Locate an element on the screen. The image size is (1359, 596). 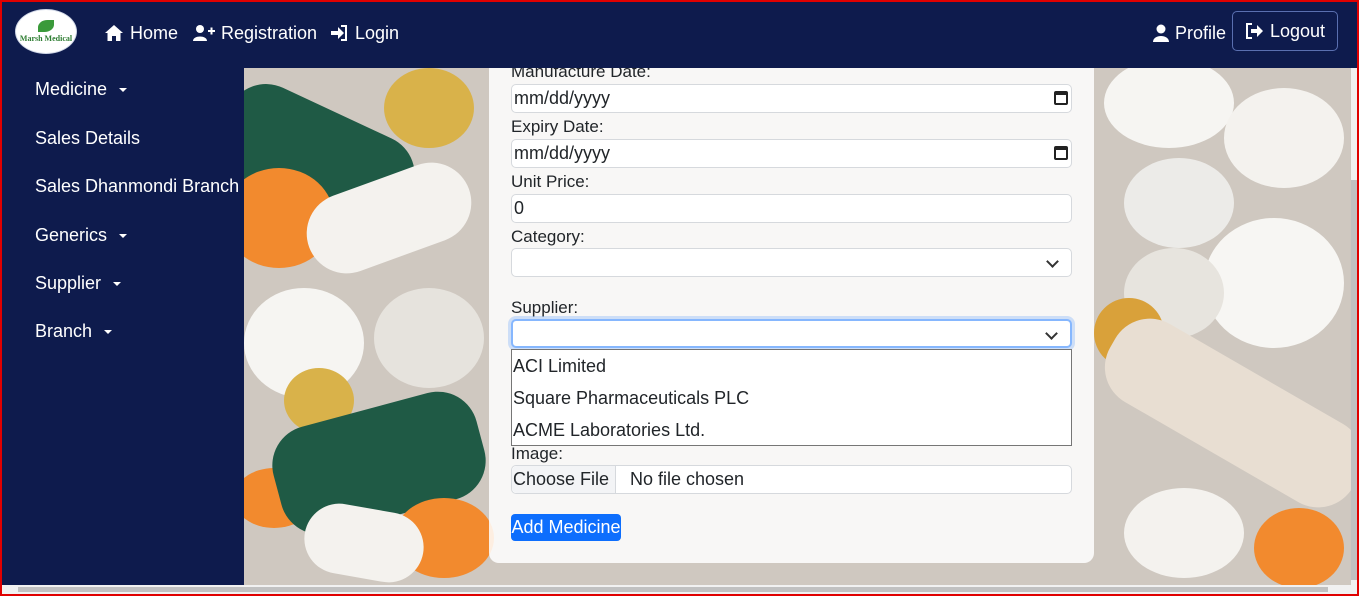
home-icon is located at coordinates (114, 33).